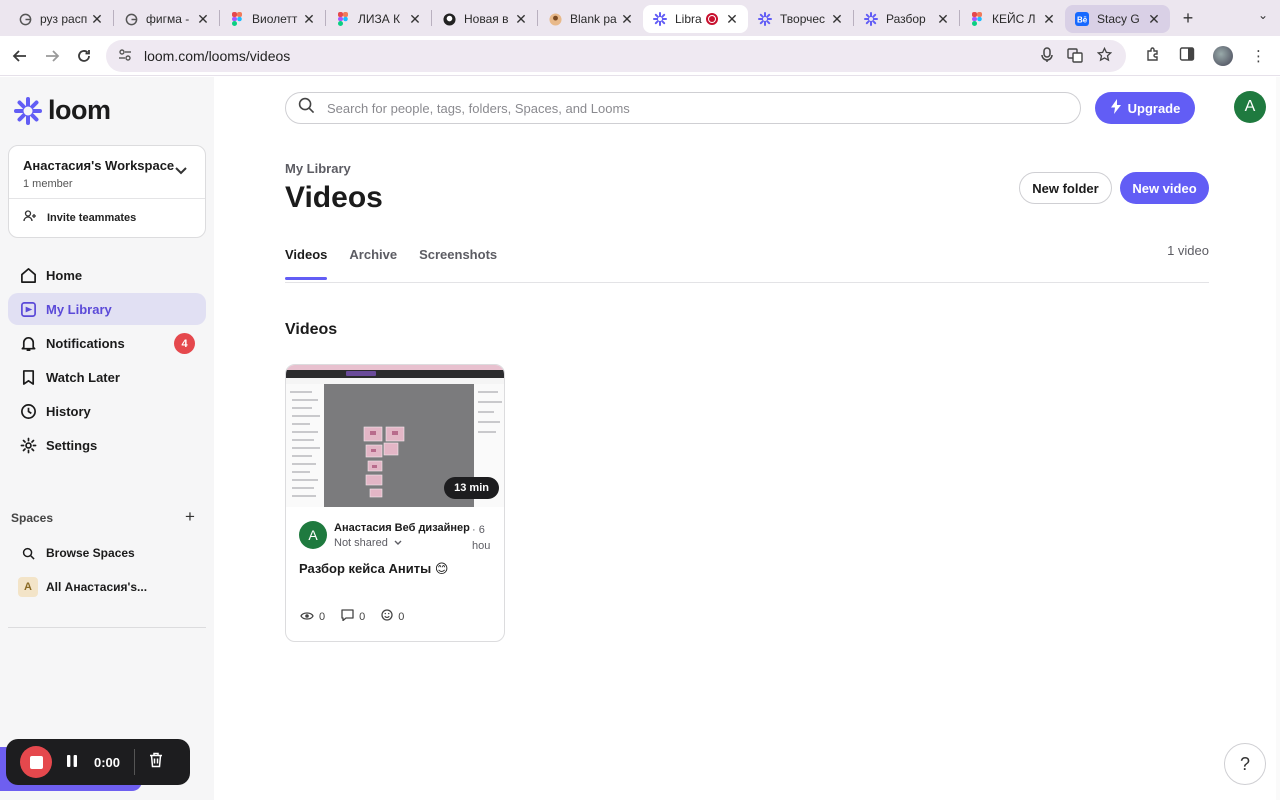 The width and height of the screenshot is (1280, 800). I want to click on browser-tab: Разбор ✕, so click(906, 19).